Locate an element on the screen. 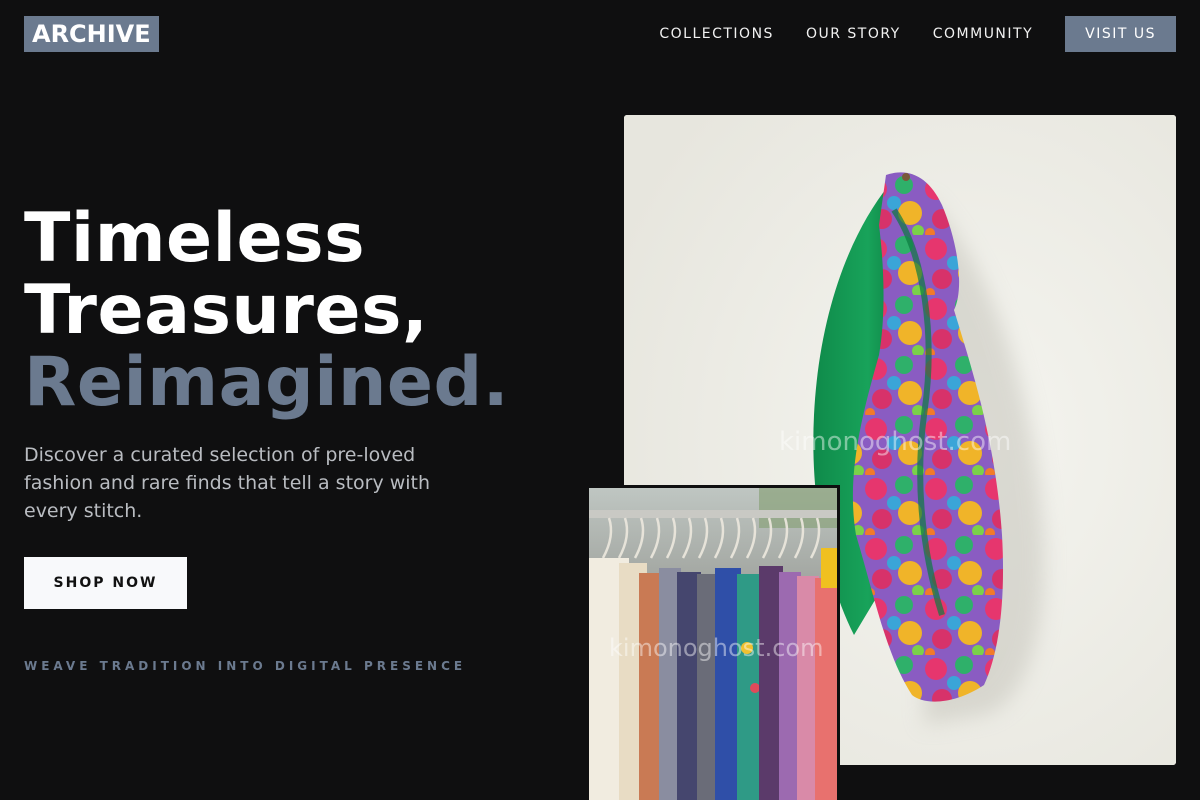 The width and height of the screenshot is (1200, 800). visit-us-button: VISIT US is located at coordinates (1120, 34).